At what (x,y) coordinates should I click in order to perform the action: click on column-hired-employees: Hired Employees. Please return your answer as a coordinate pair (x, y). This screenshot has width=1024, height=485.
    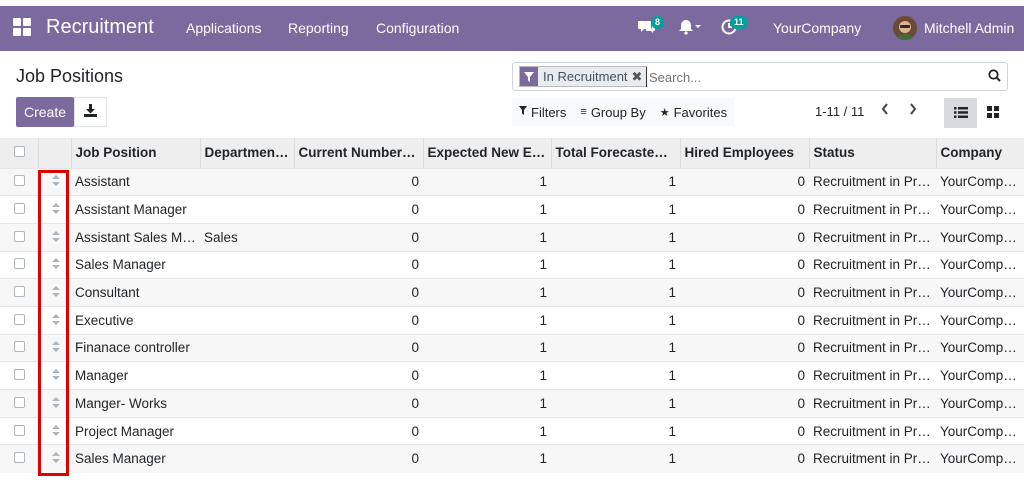
    Looking at the image, I should click on (745, 153).